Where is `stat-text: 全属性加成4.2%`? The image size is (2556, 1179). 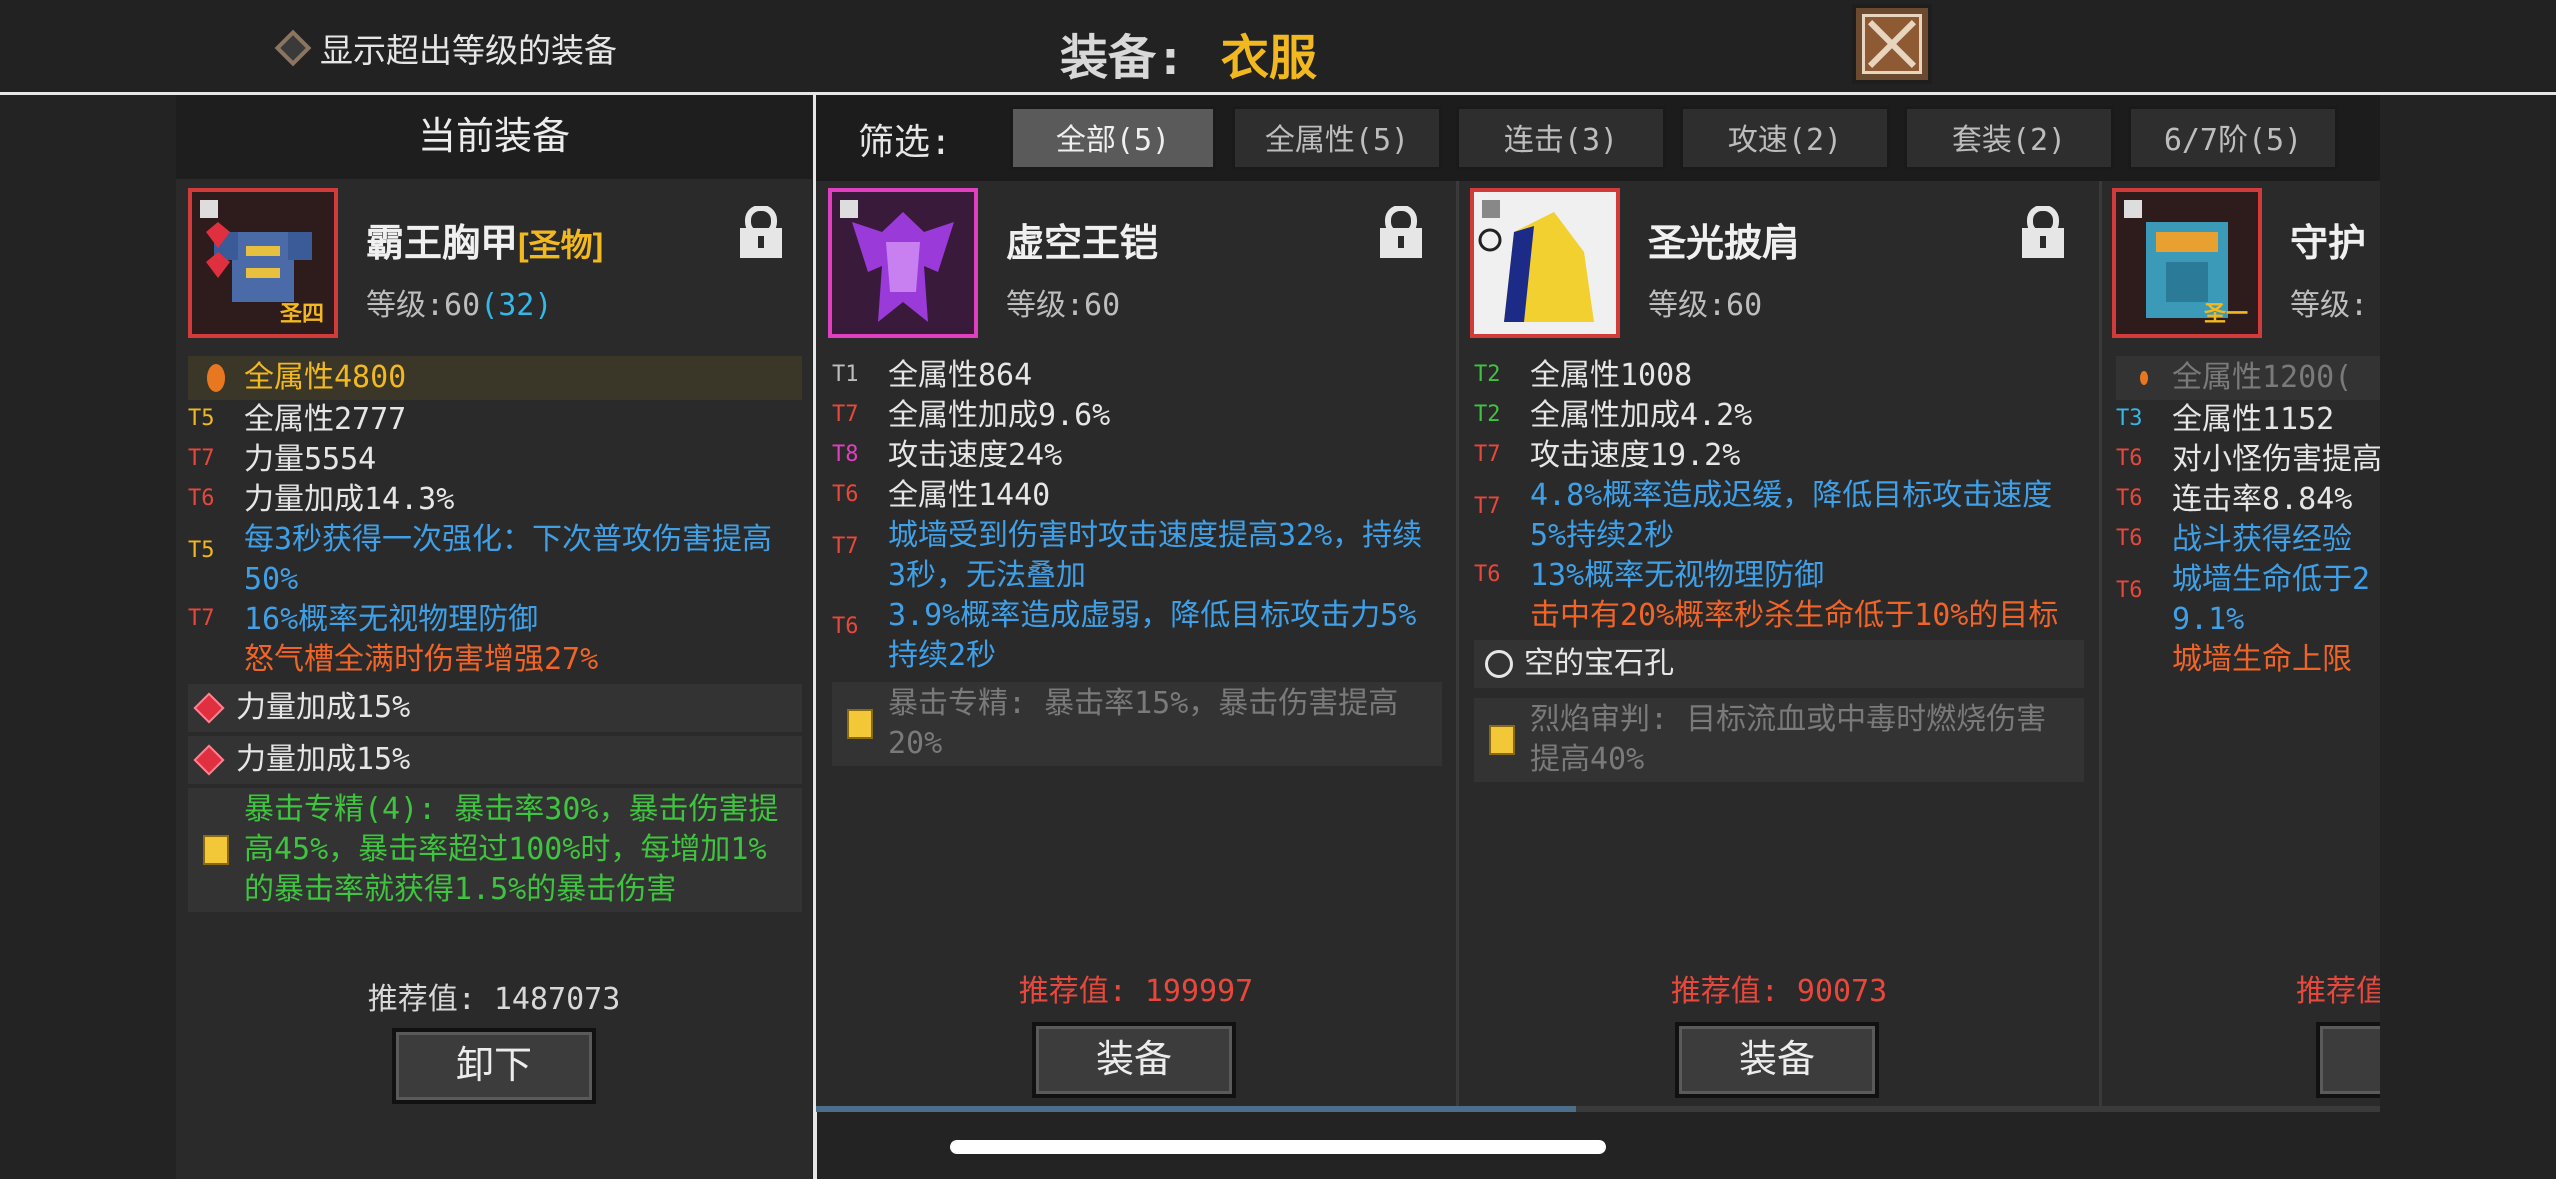
stat-text: 全属性加成4.2% is located at coordinates (1641, 415).